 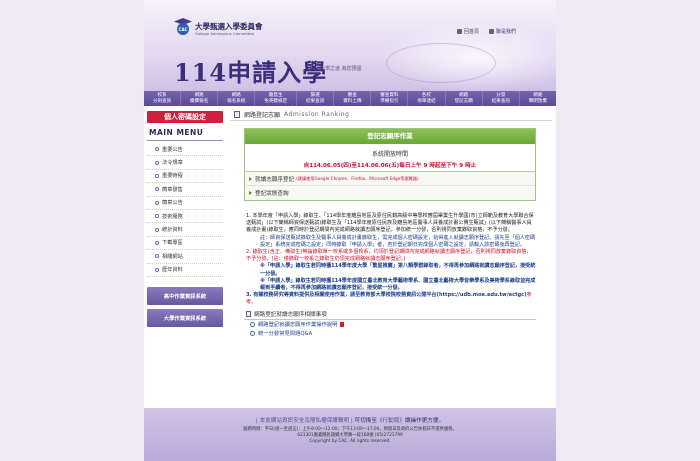 What do you see at coordinates (482, 295) in the screenshot?
I see `udb-link: (https://udb.moe.edu.tw/ectgc)` at bounding box center [482, 295].